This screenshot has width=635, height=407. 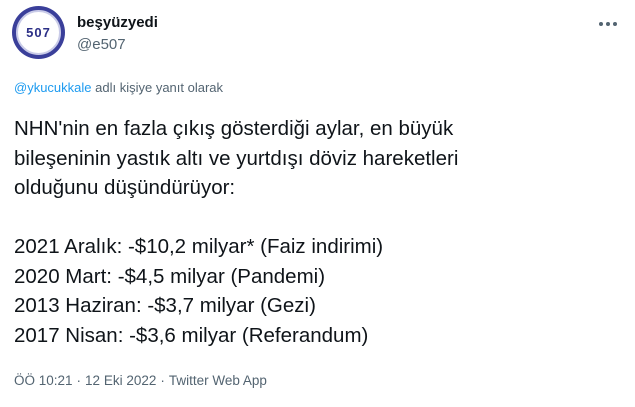 What do you see at coordinates (218, 380) in the screenshot?
I see `tweet-source: Twitter Web App` at bounding box center [218, 380].